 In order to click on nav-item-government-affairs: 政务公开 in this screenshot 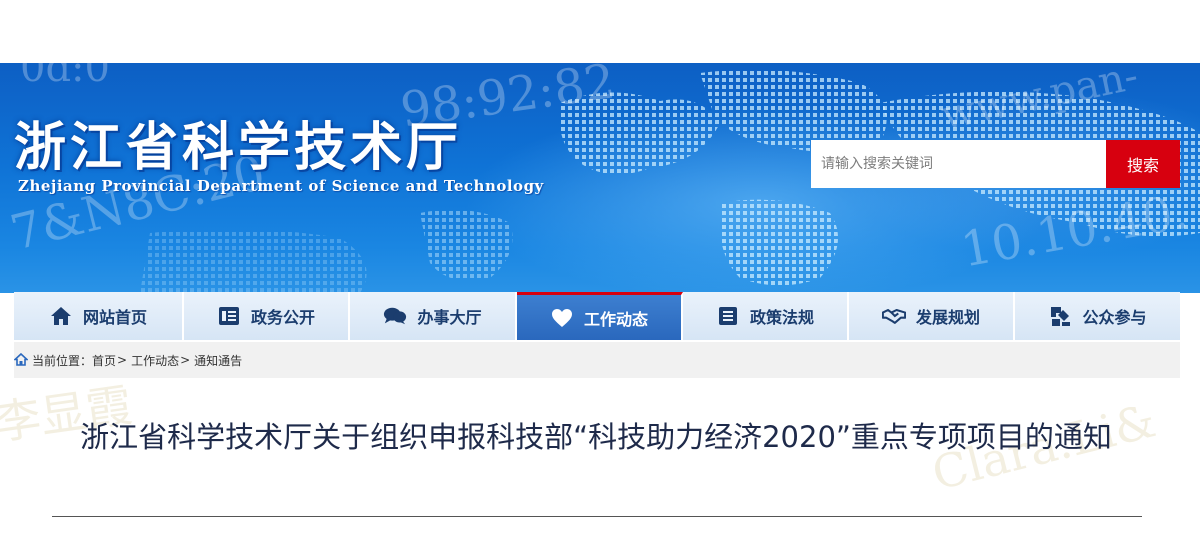, I will do `click(267, 316)`.